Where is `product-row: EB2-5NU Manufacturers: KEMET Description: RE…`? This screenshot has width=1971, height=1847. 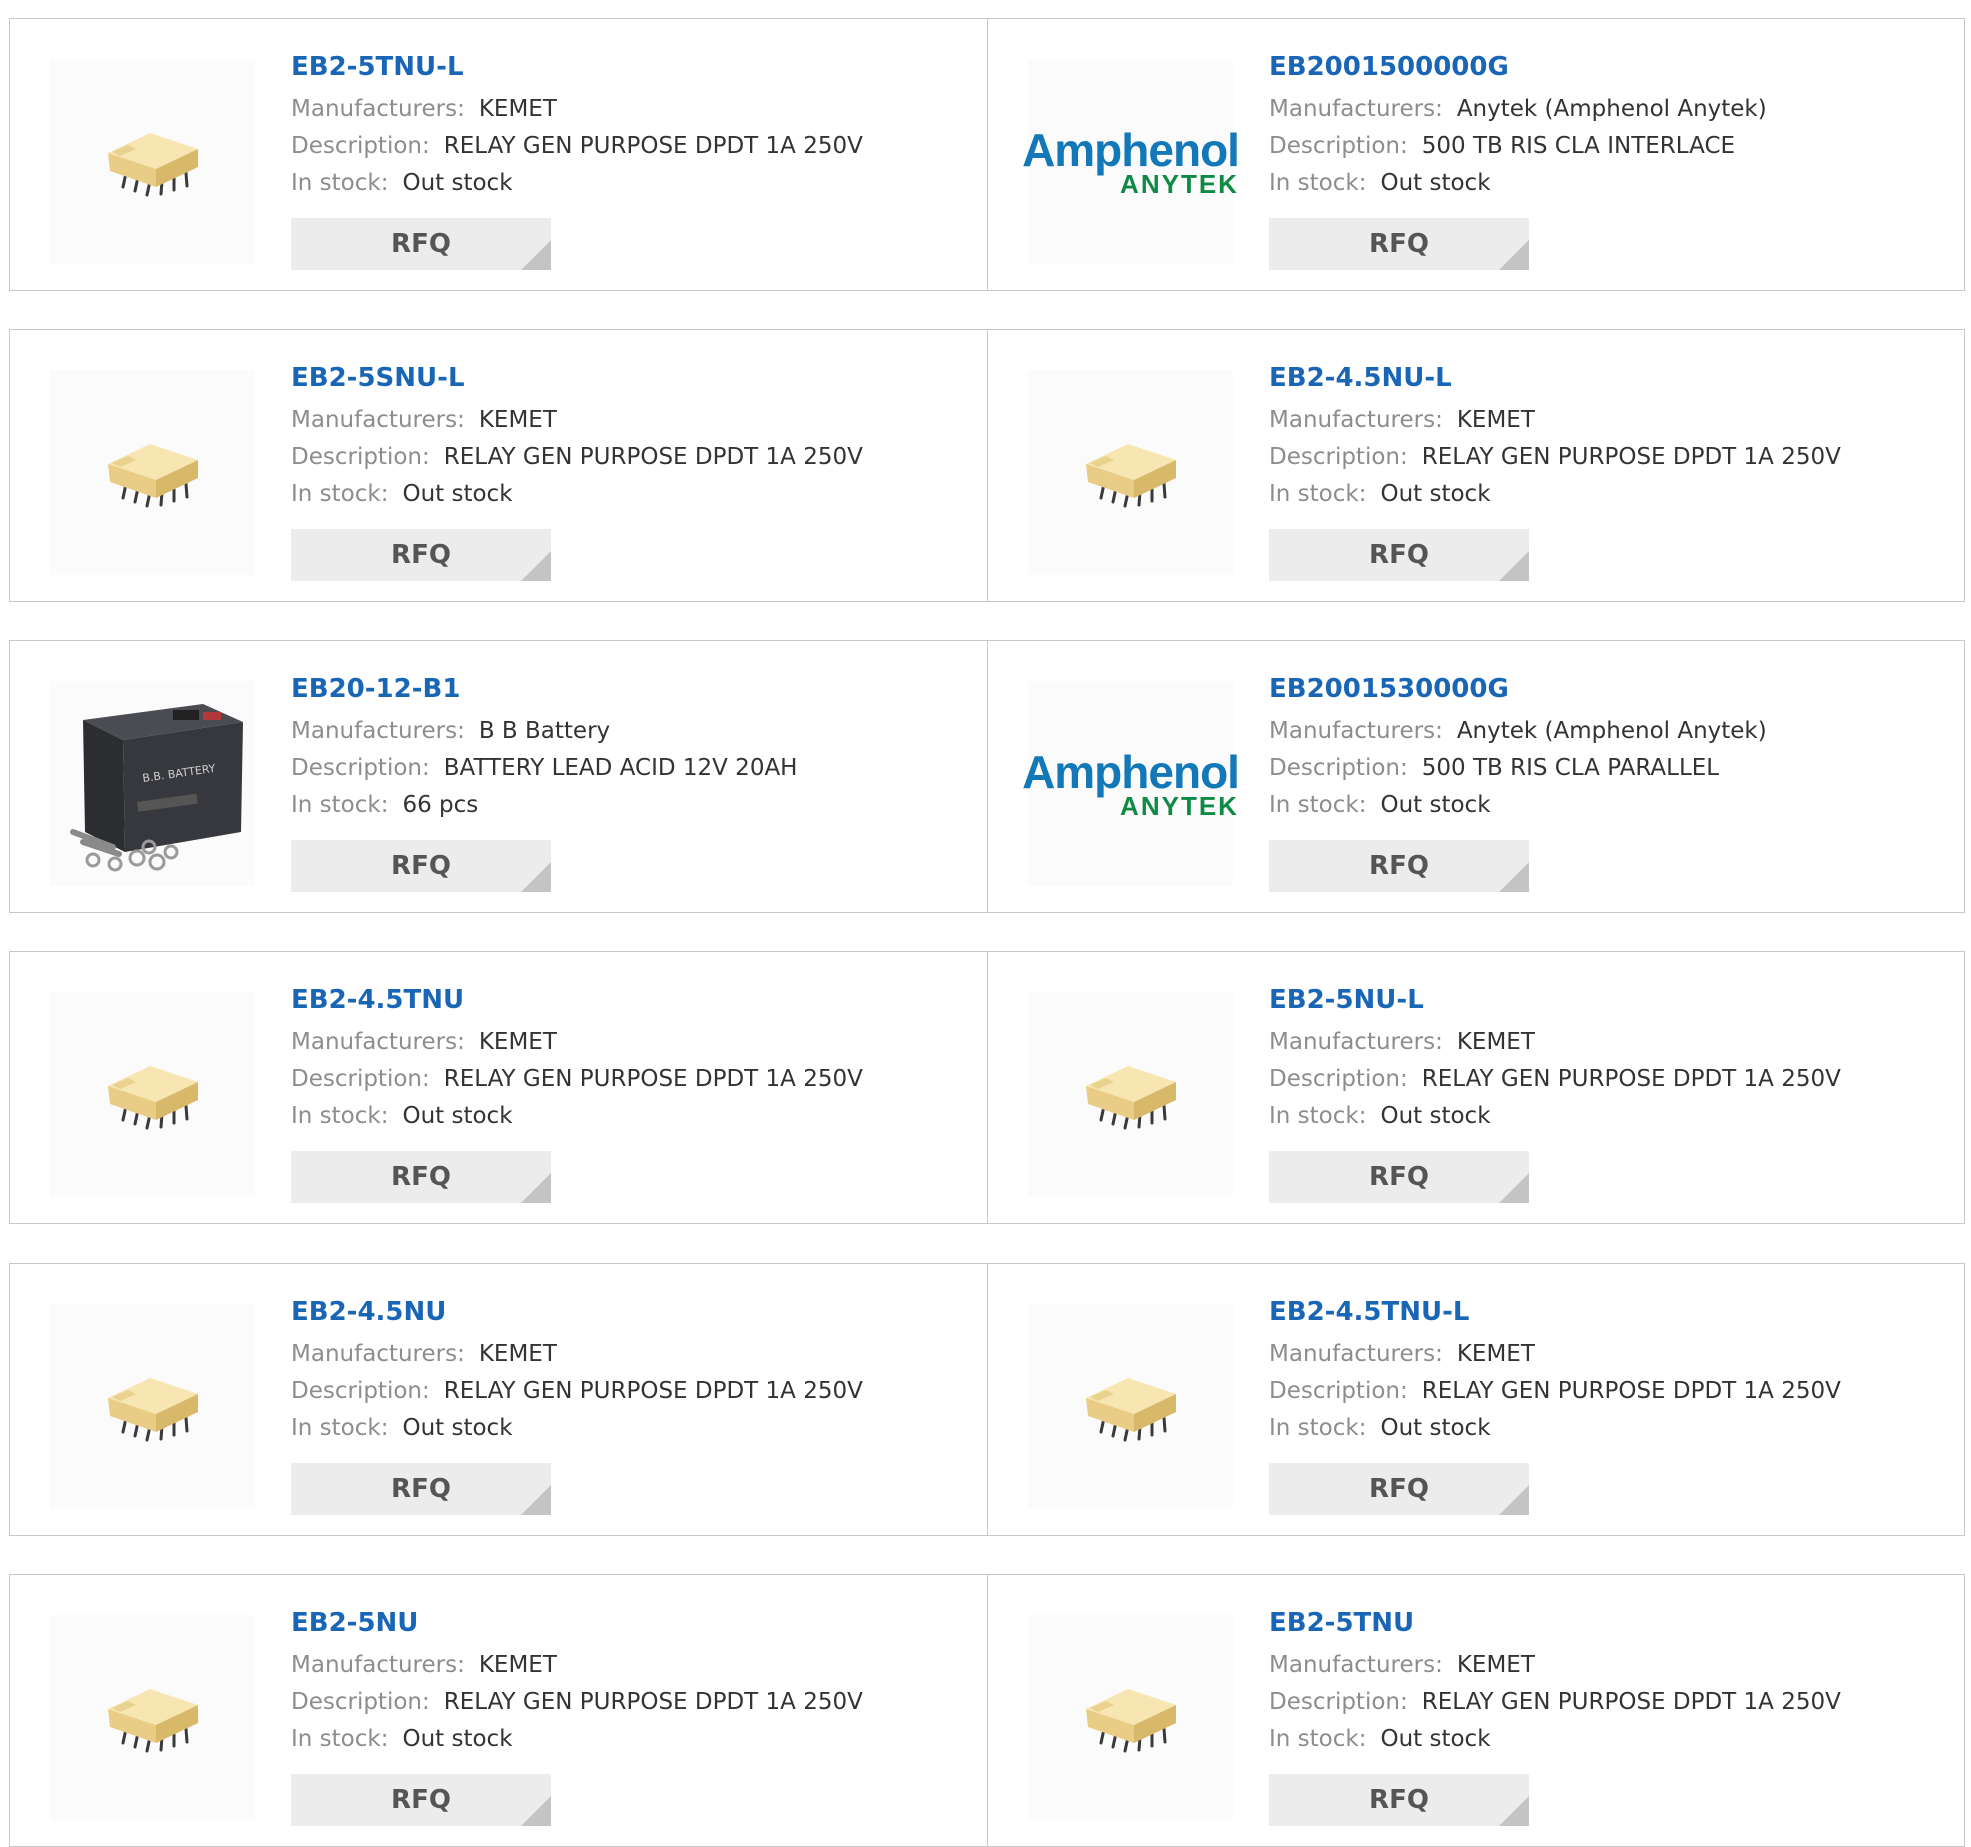 product-row: EB2-5NU Manufacturers: KEMET Description: RE… is located at coordinates (987, 1710).